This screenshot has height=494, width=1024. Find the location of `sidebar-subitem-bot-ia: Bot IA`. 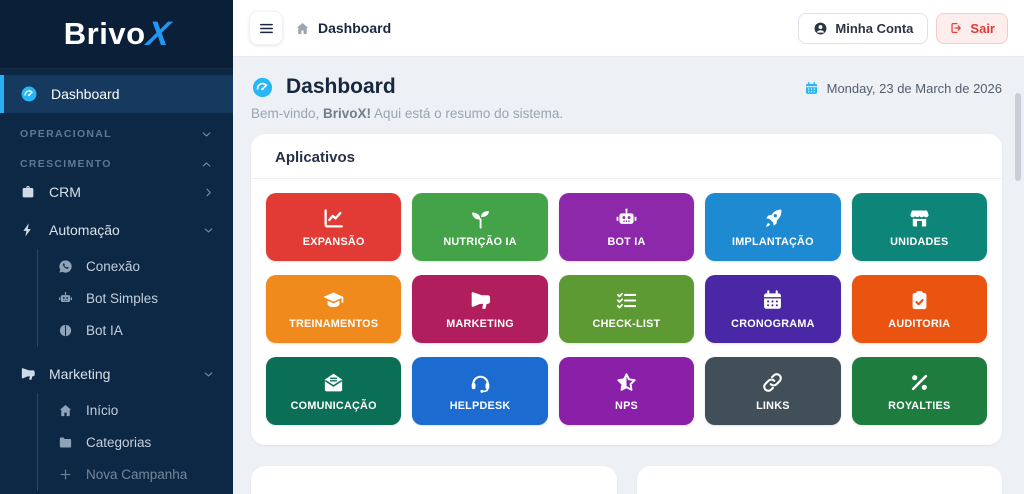

sidebar-subitem-bot-ia: Bot IA is located at coordinates (135, 330).